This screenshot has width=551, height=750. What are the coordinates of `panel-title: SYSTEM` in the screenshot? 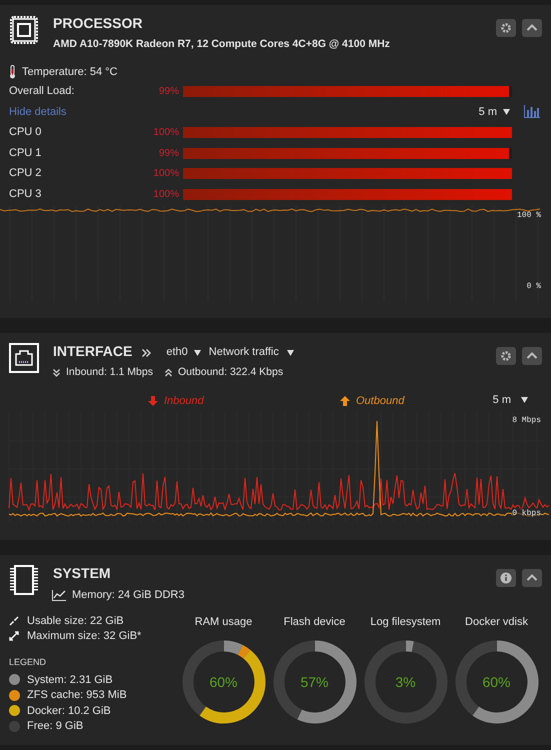 It's located at (82, 573).